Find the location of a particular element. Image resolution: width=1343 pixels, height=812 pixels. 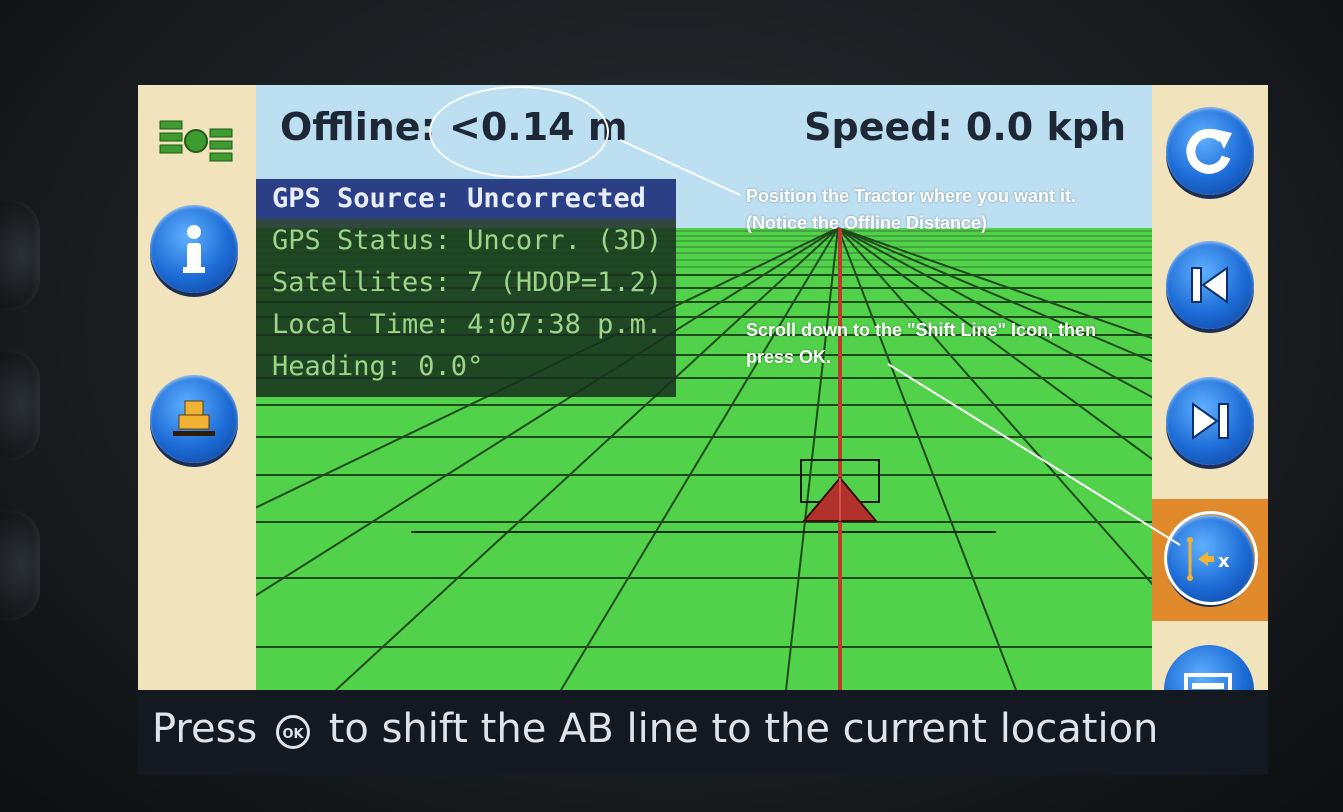

gps-source-row: GPS Source: Uncorrected is located at coordinates (466, 199).